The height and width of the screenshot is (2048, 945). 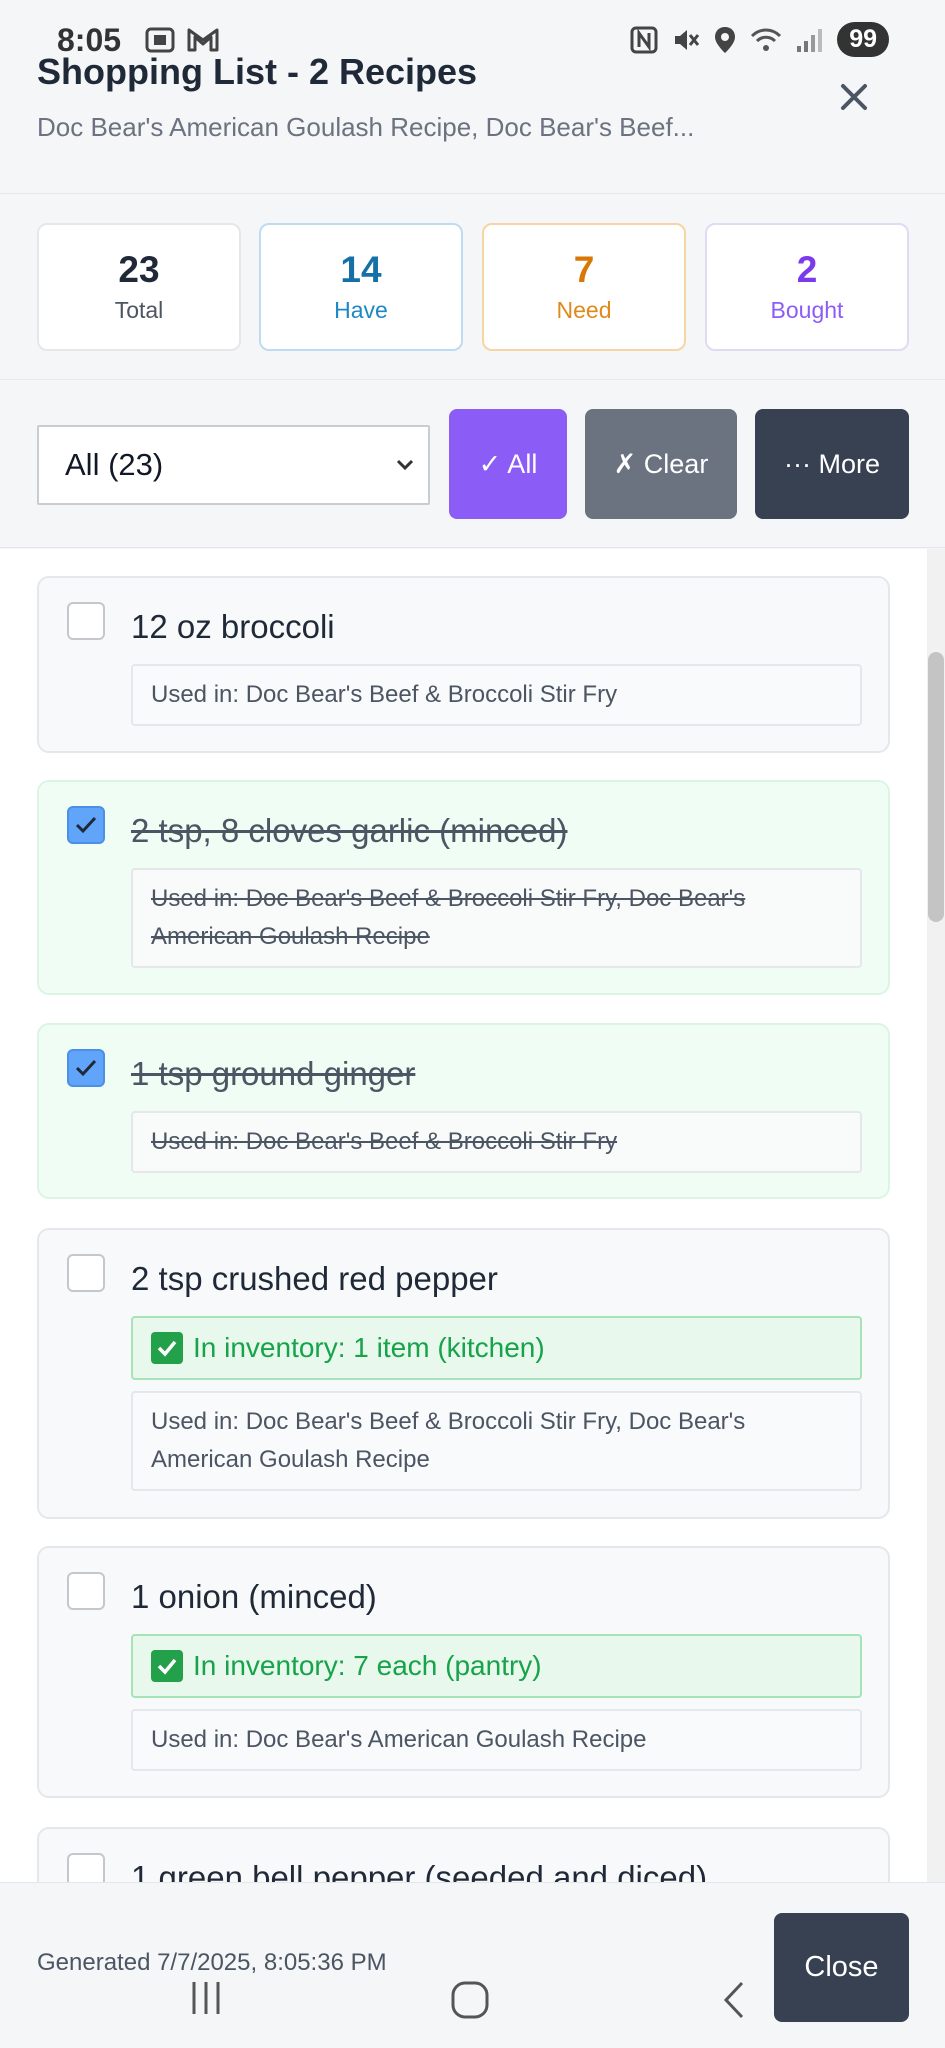 I want to click on stat-bought-value: 2, so click(x=807, y=269).